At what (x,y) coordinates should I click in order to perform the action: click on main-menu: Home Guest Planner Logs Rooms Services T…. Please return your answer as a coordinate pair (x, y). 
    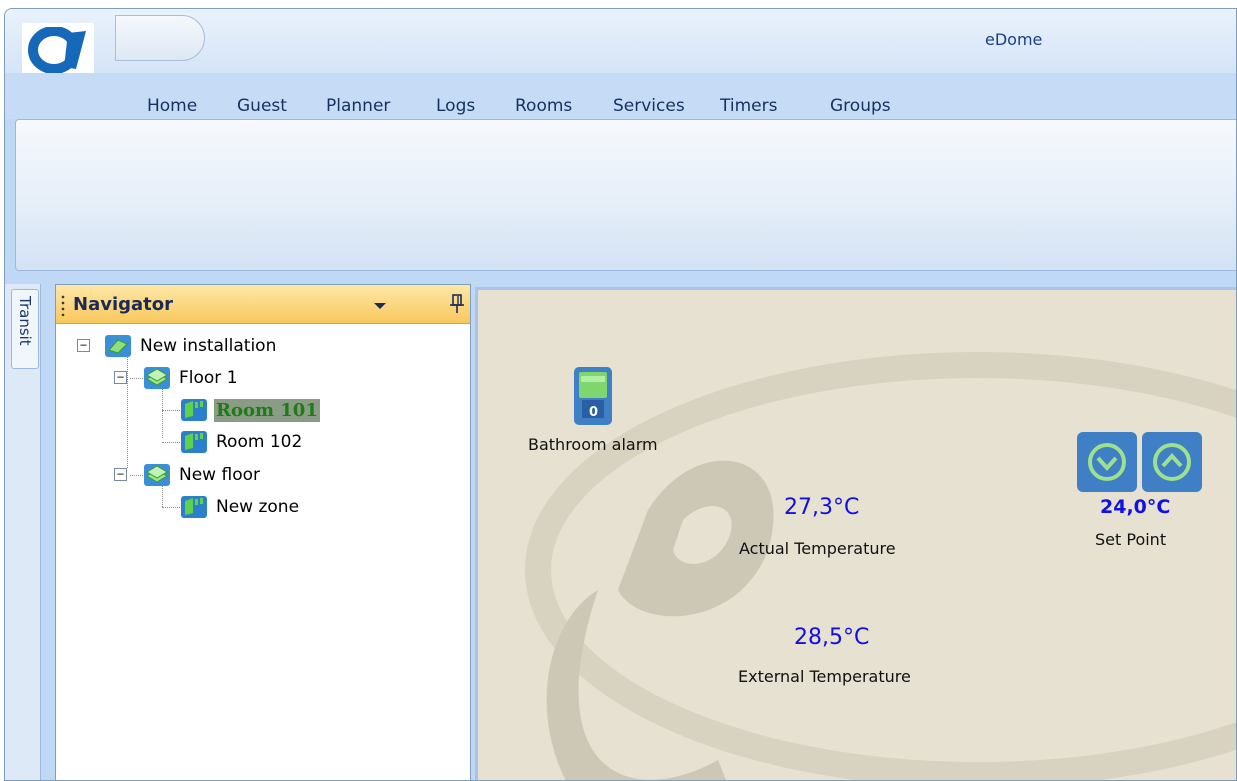
    Looking at the image, I should click on (620, 96).